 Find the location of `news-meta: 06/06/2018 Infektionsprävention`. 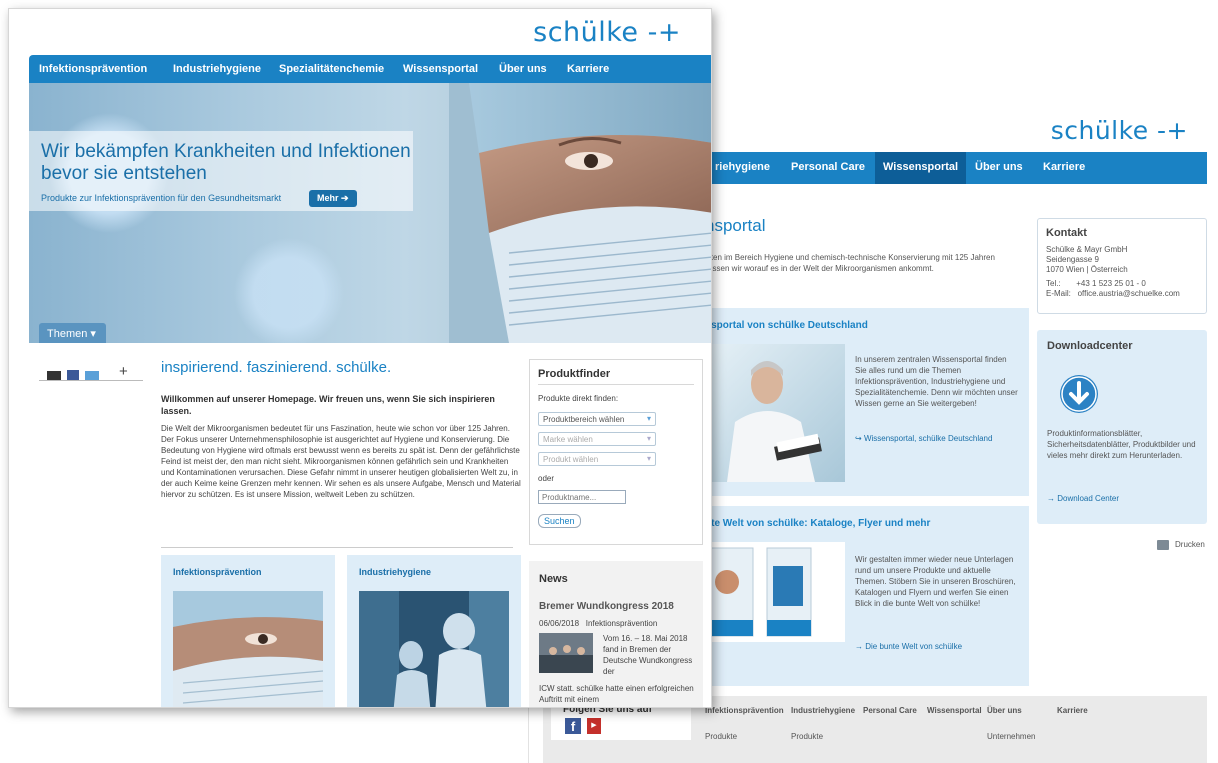

news-meta: 06/06/2018 Infektionsprävention is located at coordinates (598, 623).